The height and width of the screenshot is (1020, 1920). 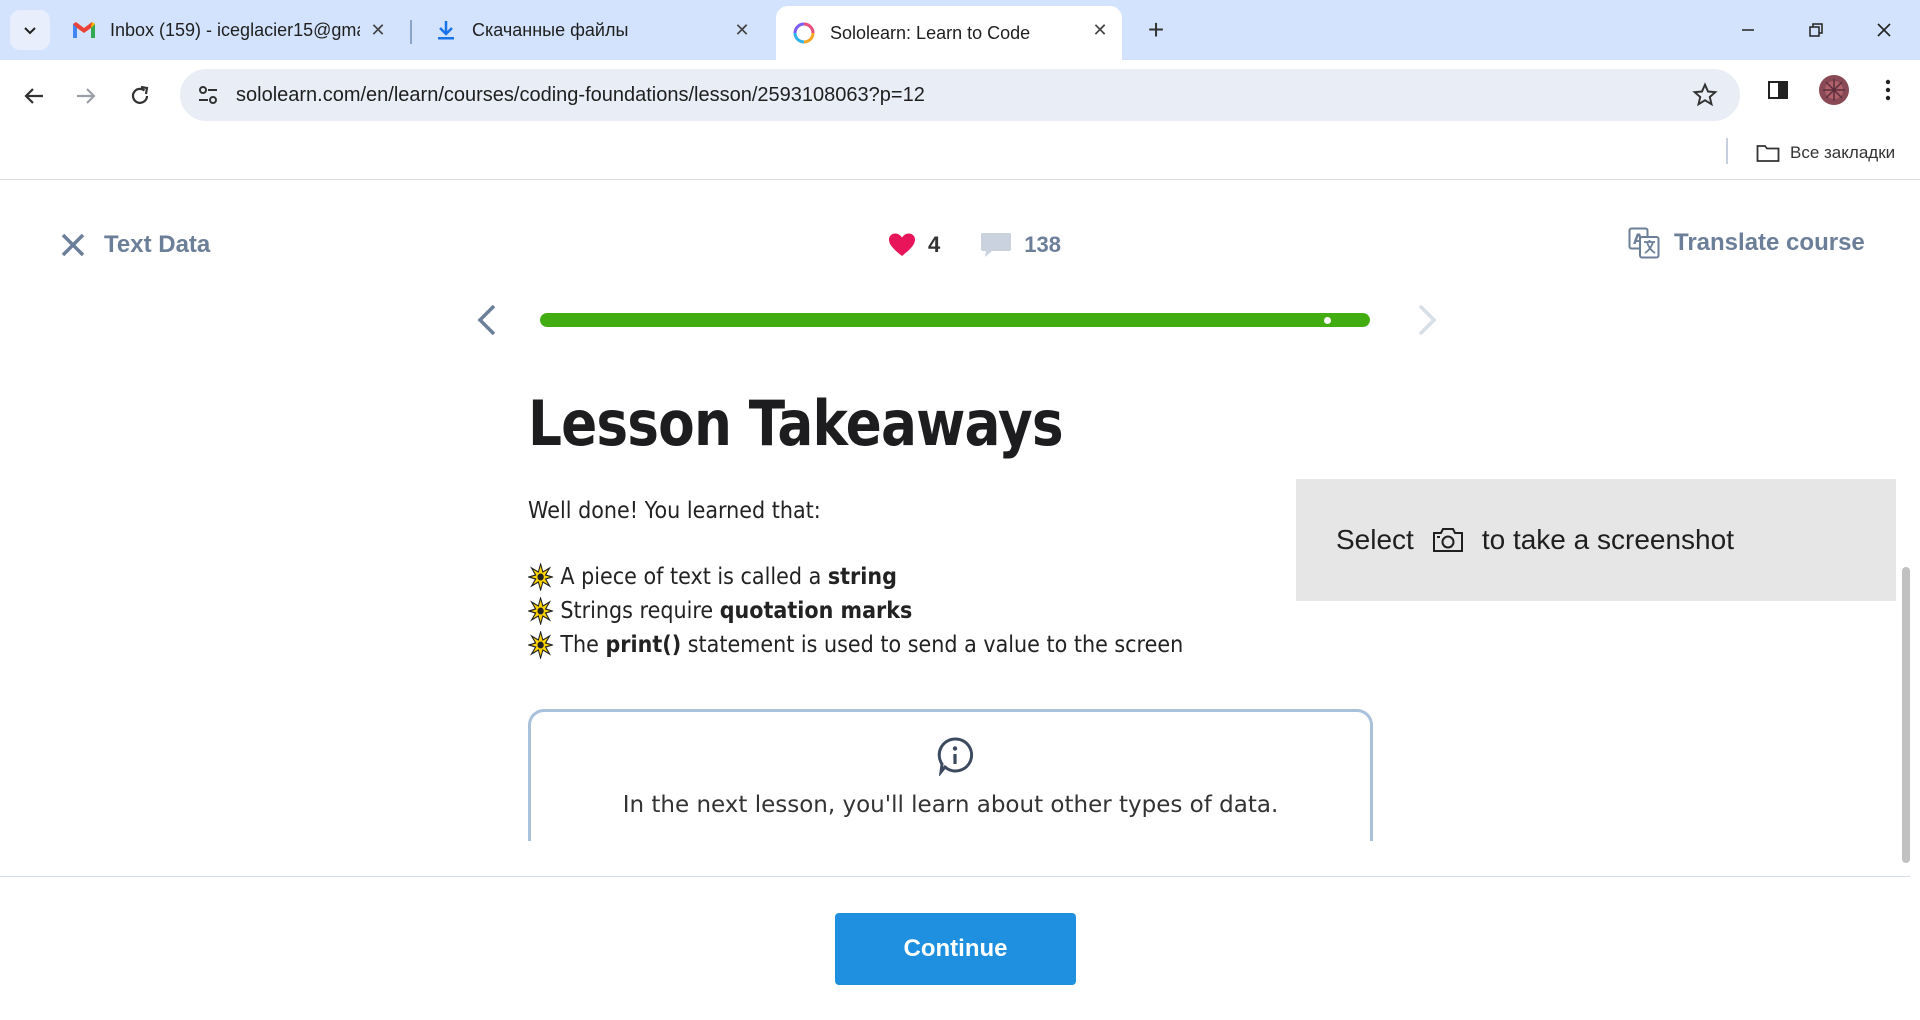 I want to click on reload-button, so click(x=140, y=96).